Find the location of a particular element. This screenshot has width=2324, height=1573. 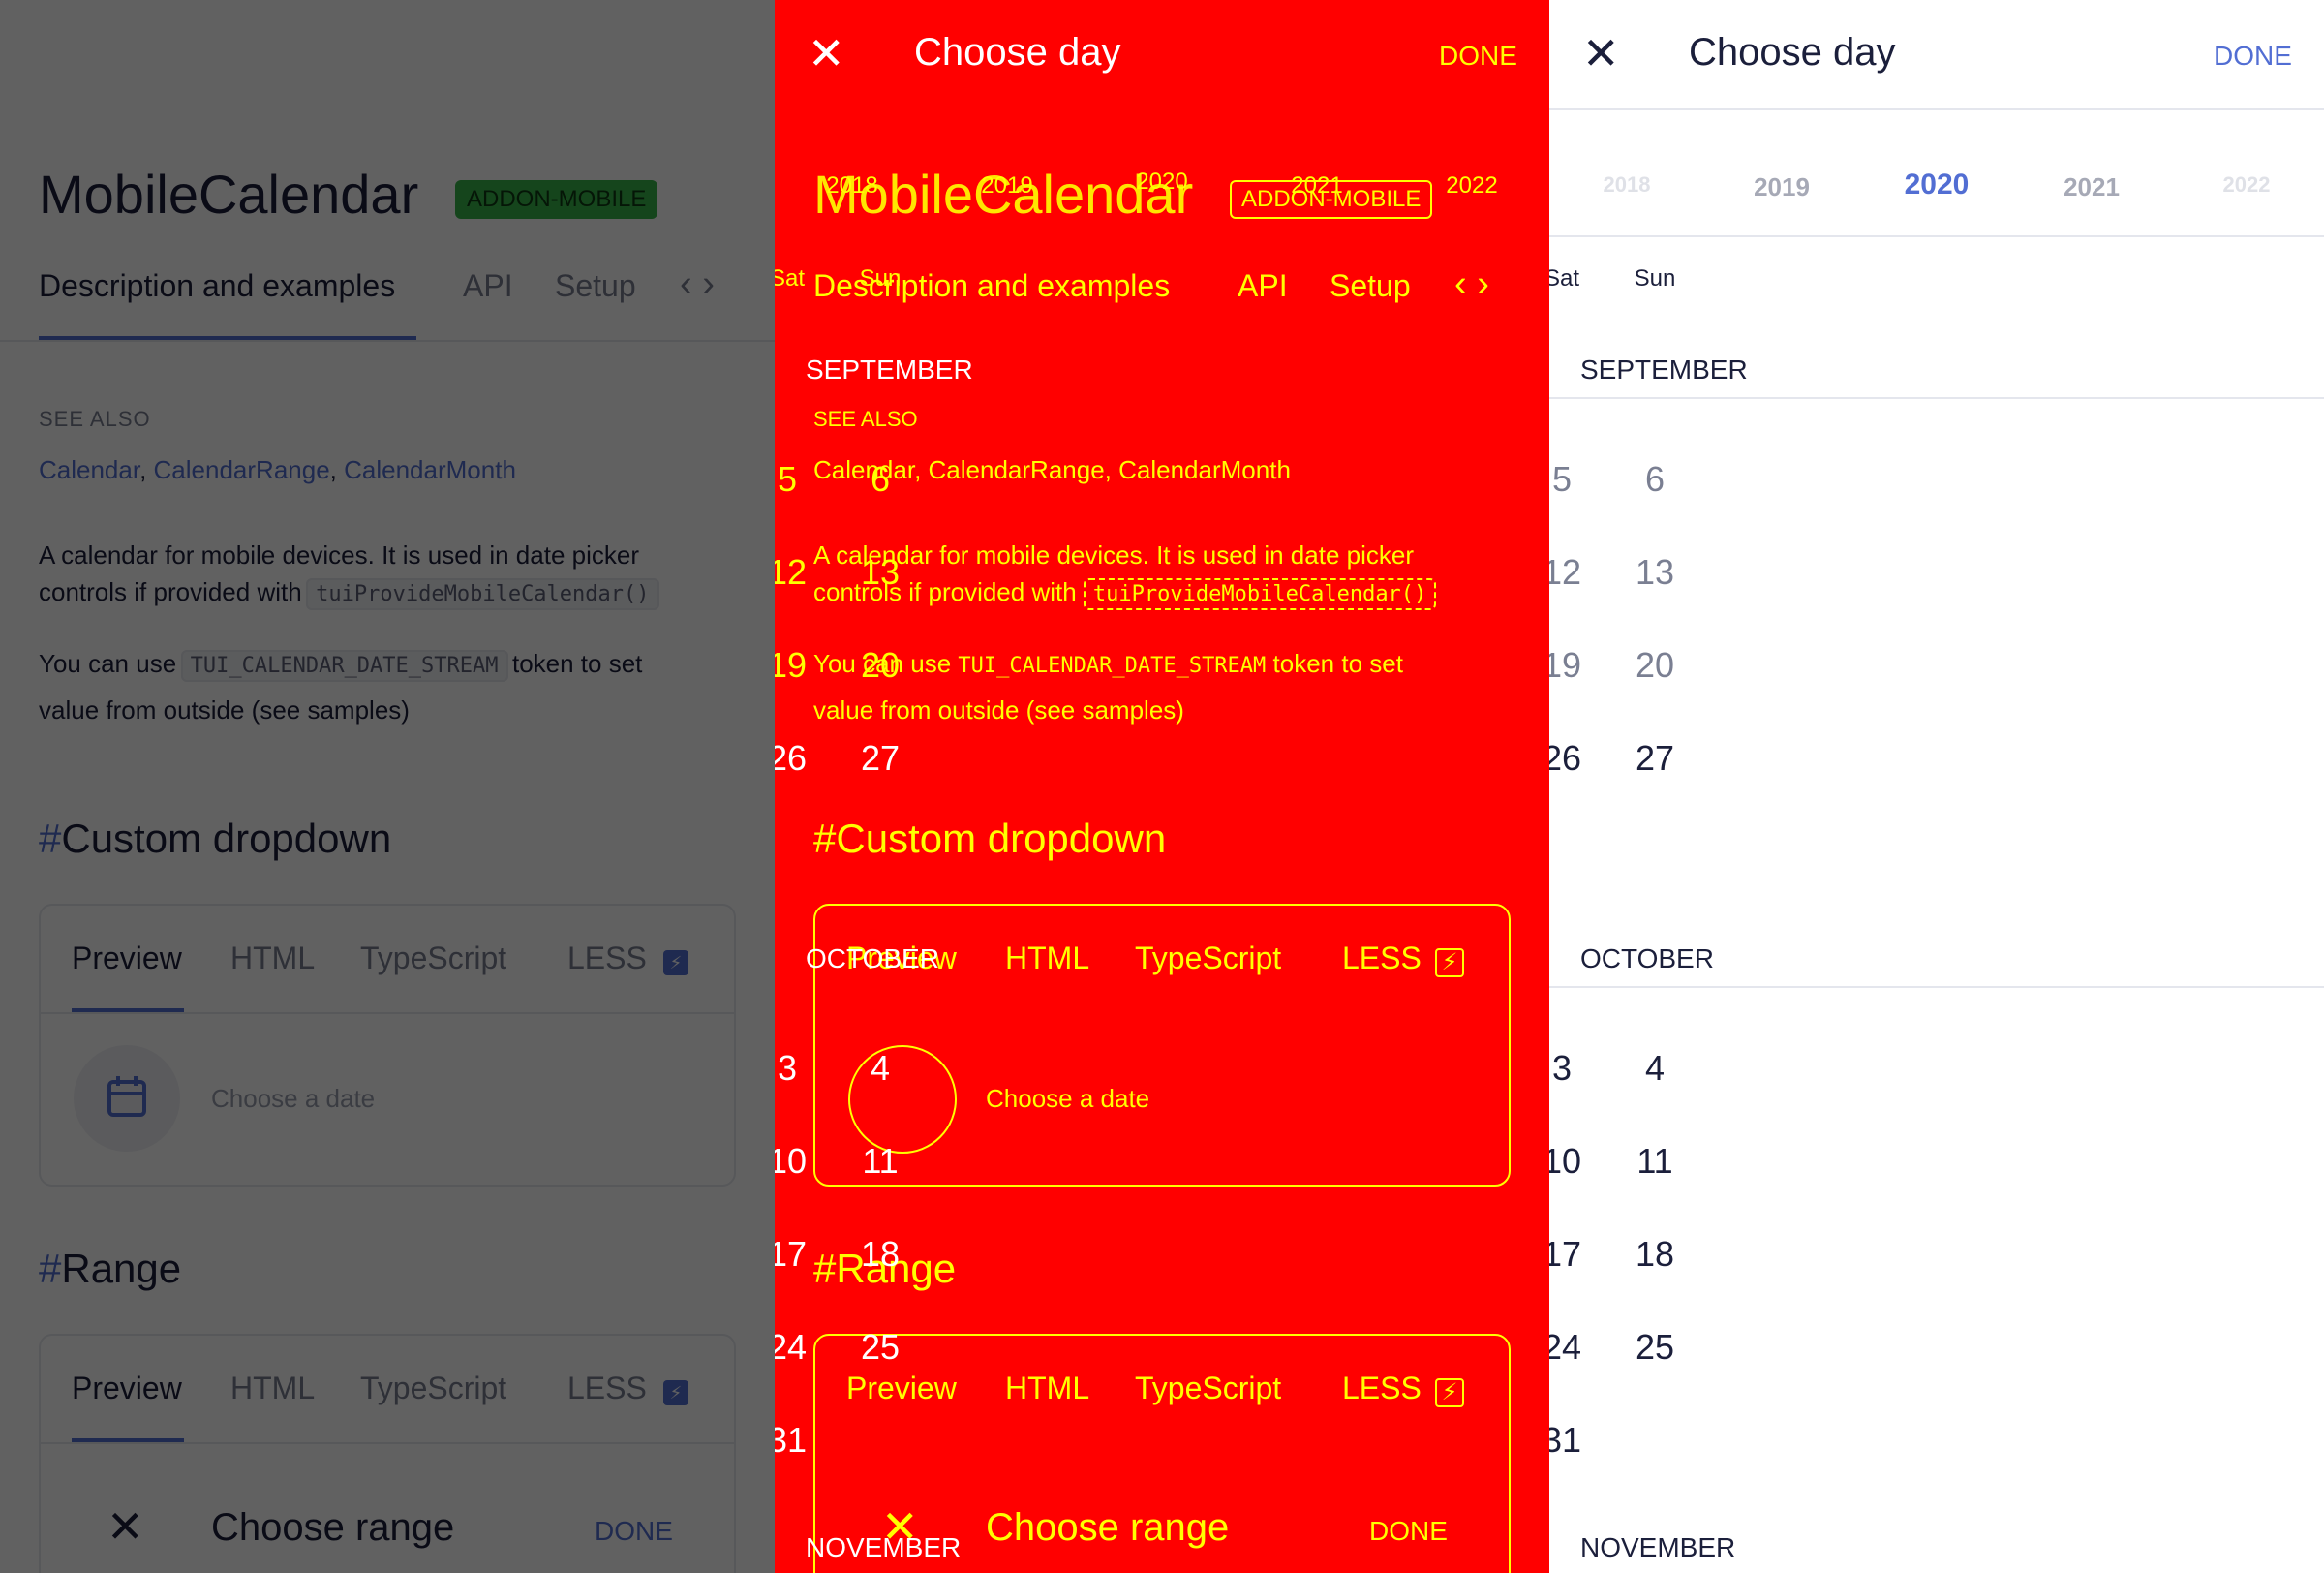

calendar-icon is located at coordinates (126, 1097).